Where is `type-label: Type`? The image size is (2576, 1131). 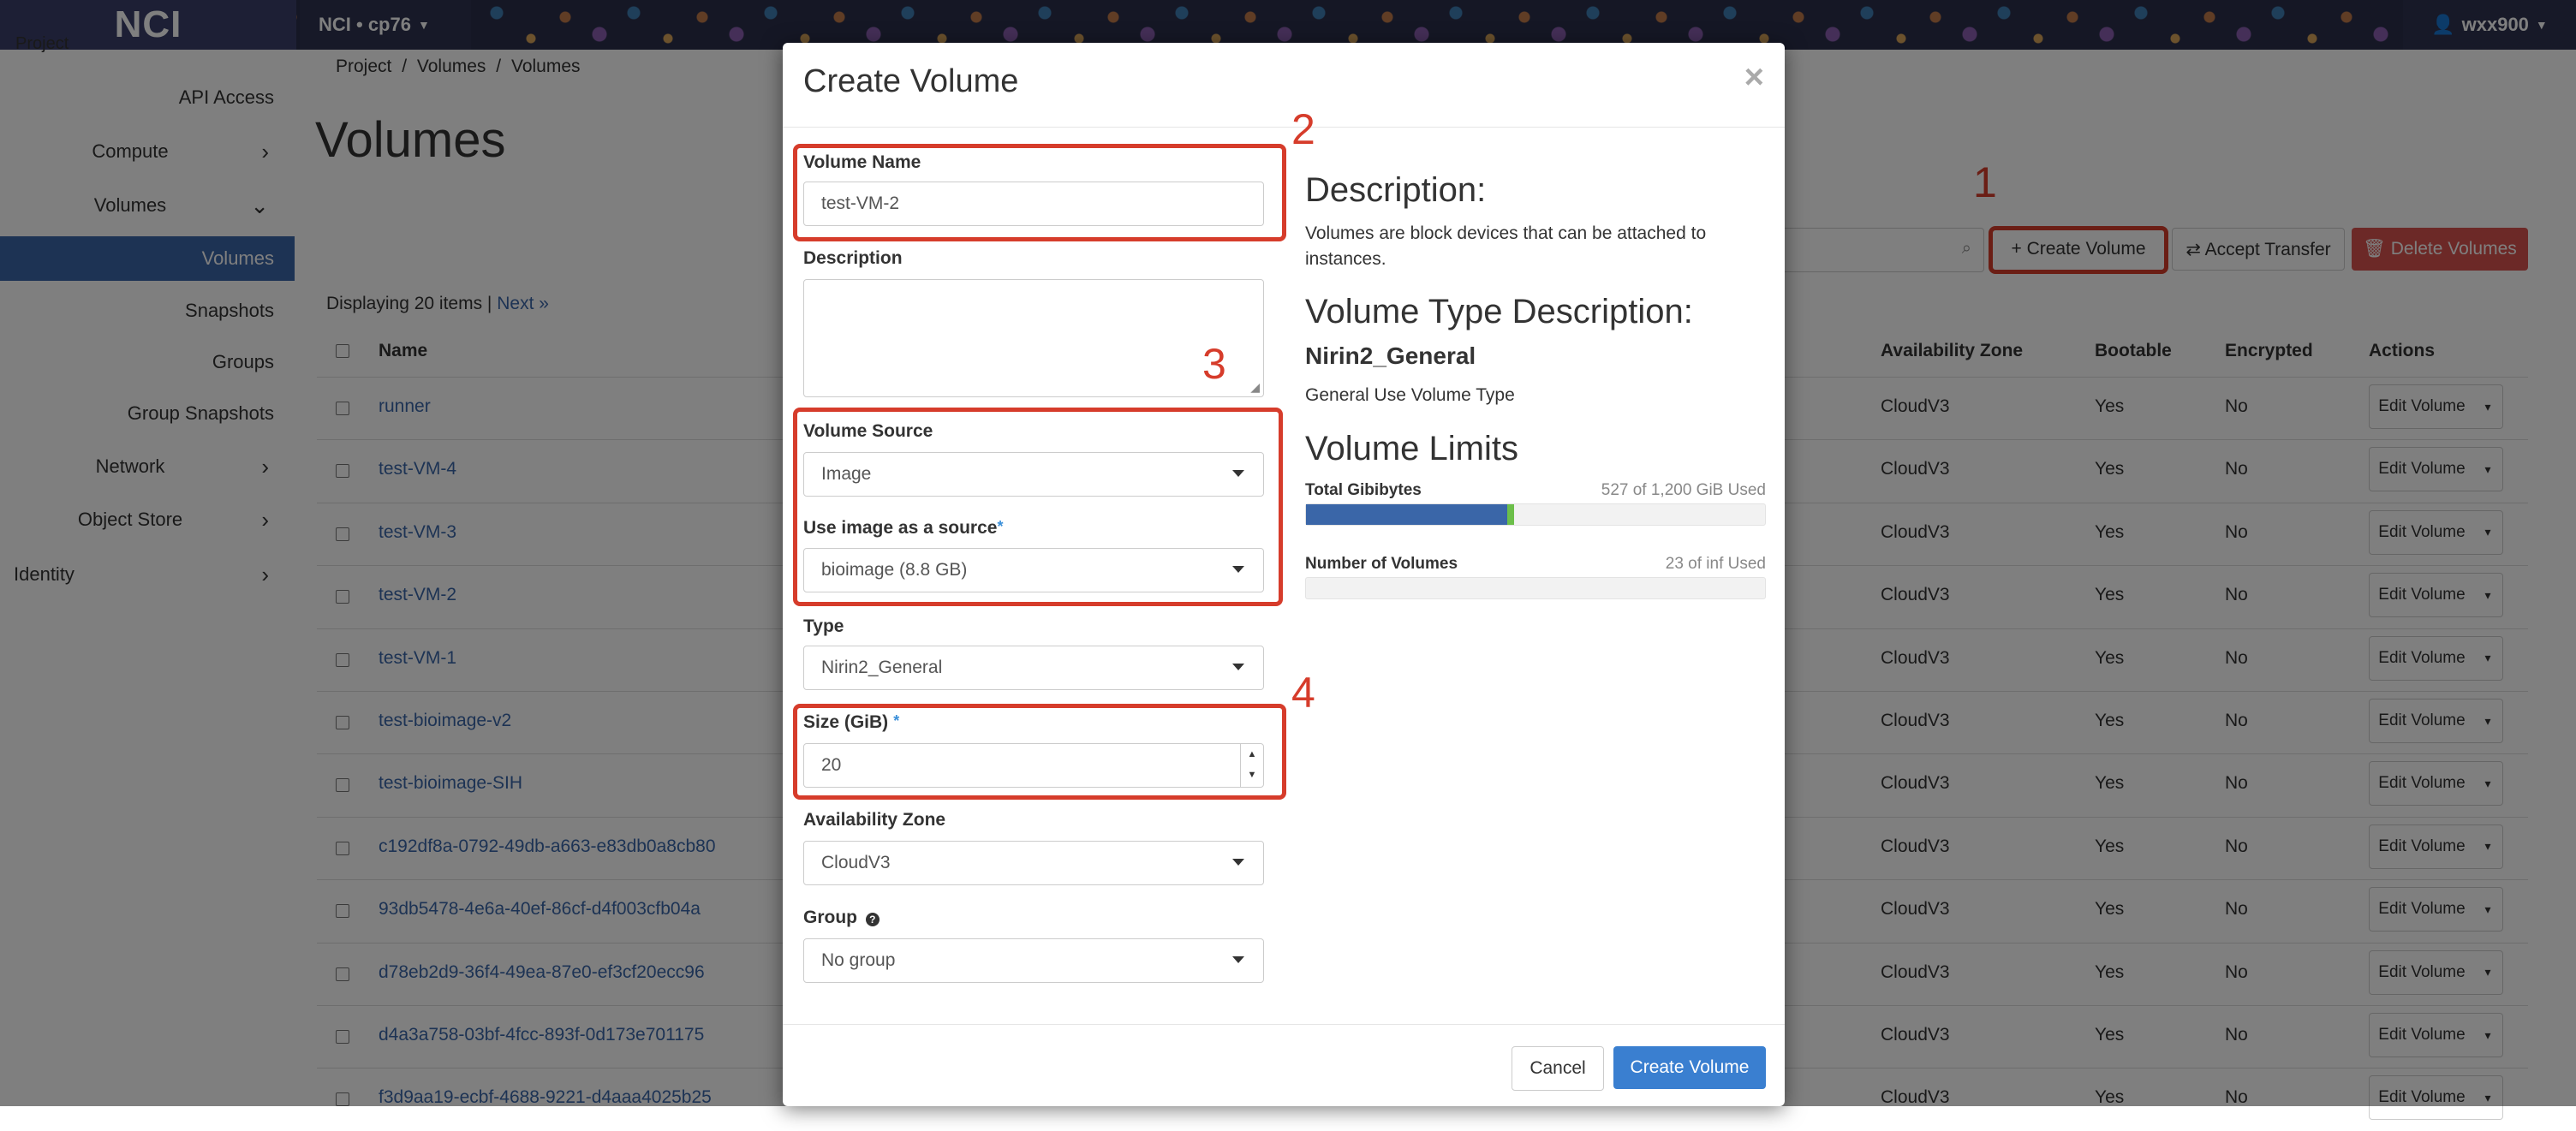 type-label: Type is located at coordinates (823, 626).